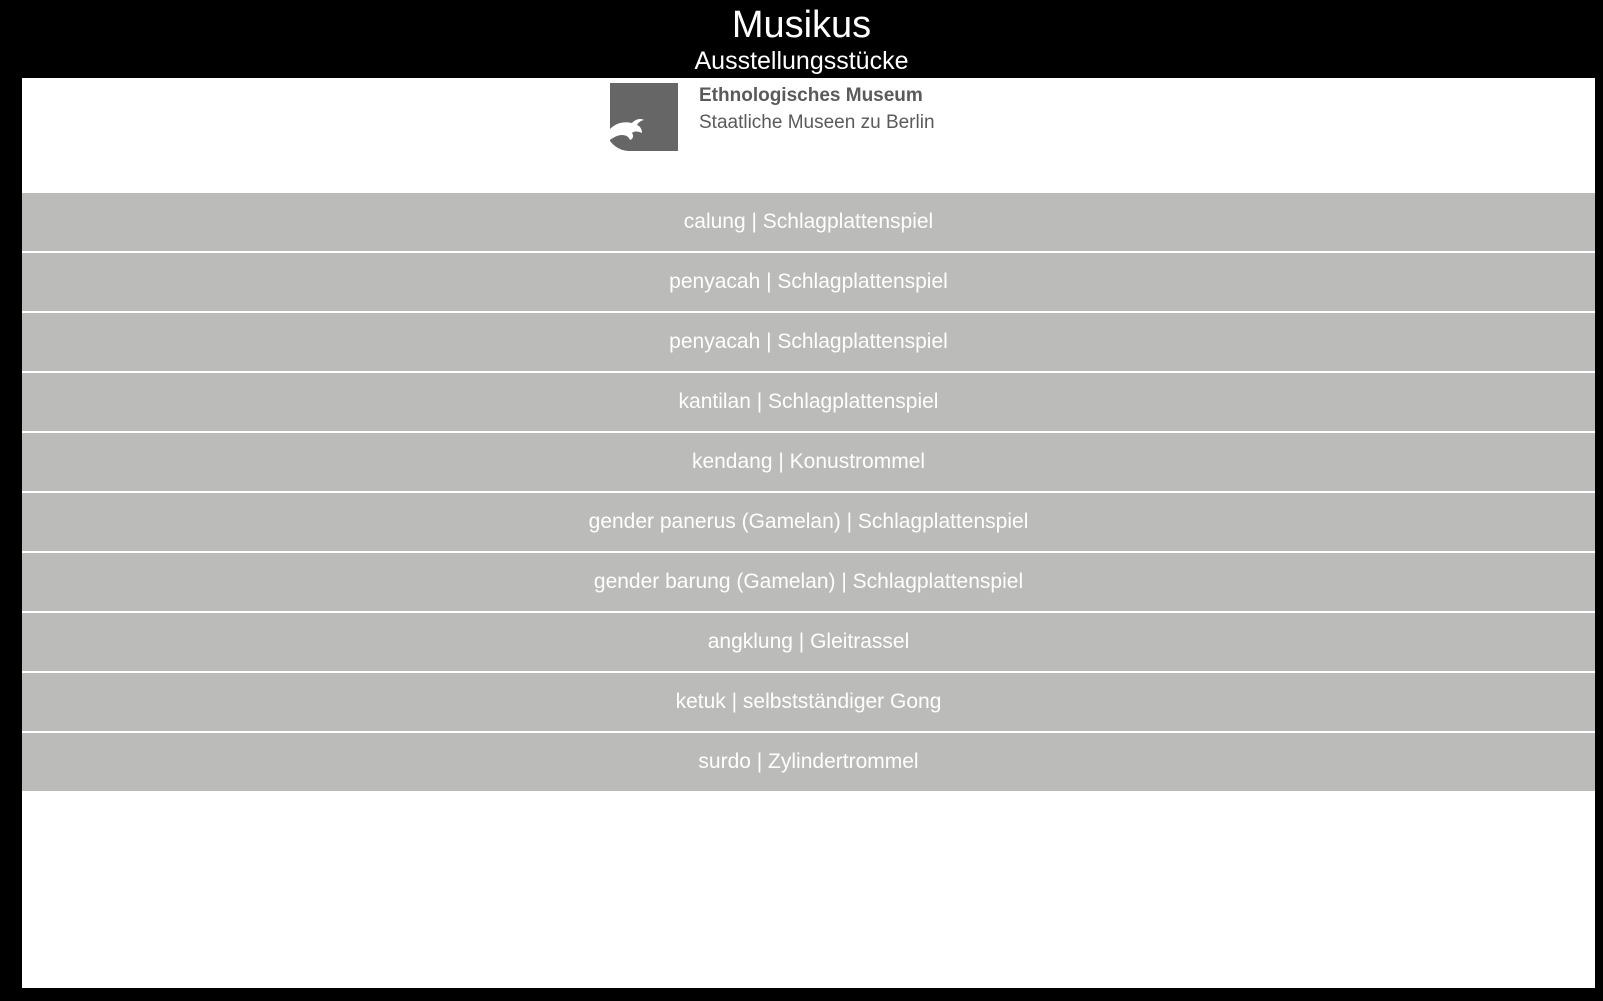 This screenshot has height=1001, width=1603. Describe the element at coordinates (808, 462) in the screenshot. I see `list-item: kendang | Konustrommel` at that location.